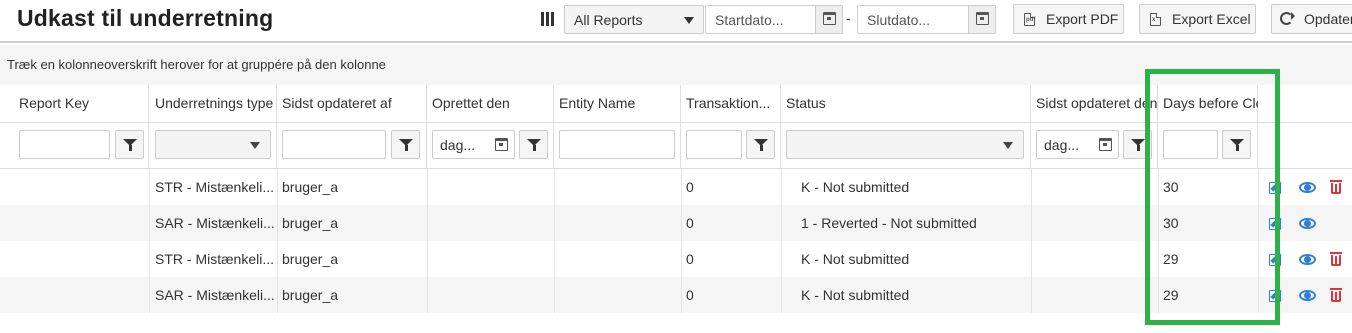  I want to click on column-header-updated: Sidst opdateret den, so click(1094, 103).